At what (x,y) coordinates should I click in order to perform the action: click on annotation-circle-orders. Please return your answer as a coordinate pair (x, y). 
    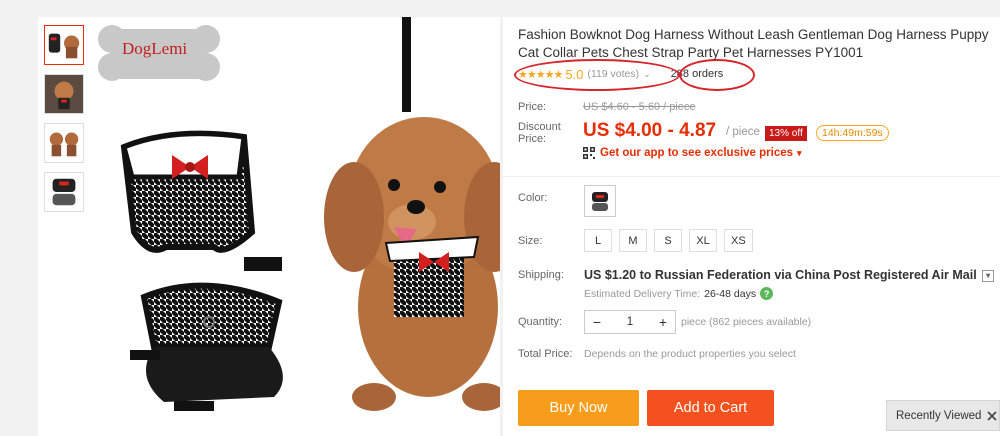
    Looking at the image, I should click on (717, 75).